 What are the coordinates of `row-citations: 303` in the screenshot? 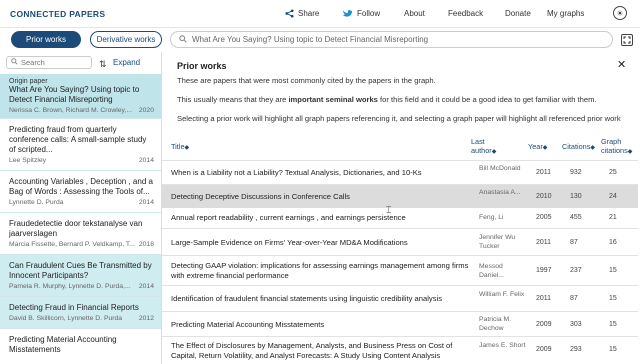 It's located at (576, 324).